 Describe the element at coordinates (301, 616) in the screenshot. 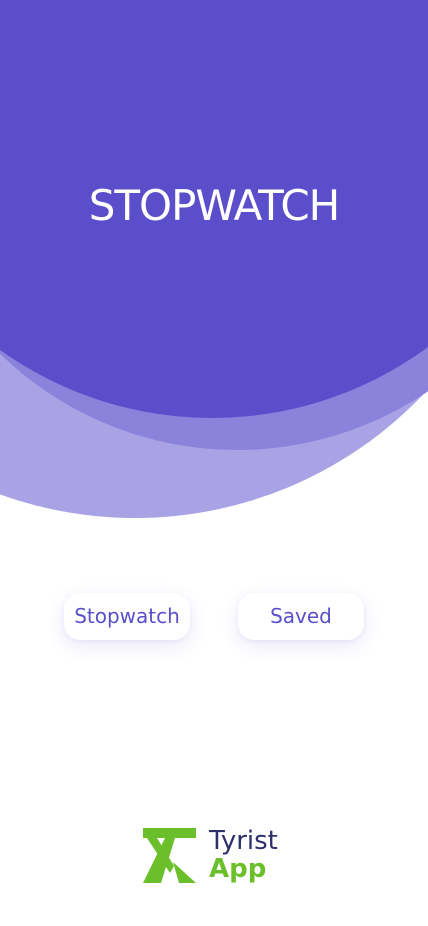

I see `saved-button: Saved` at that location.